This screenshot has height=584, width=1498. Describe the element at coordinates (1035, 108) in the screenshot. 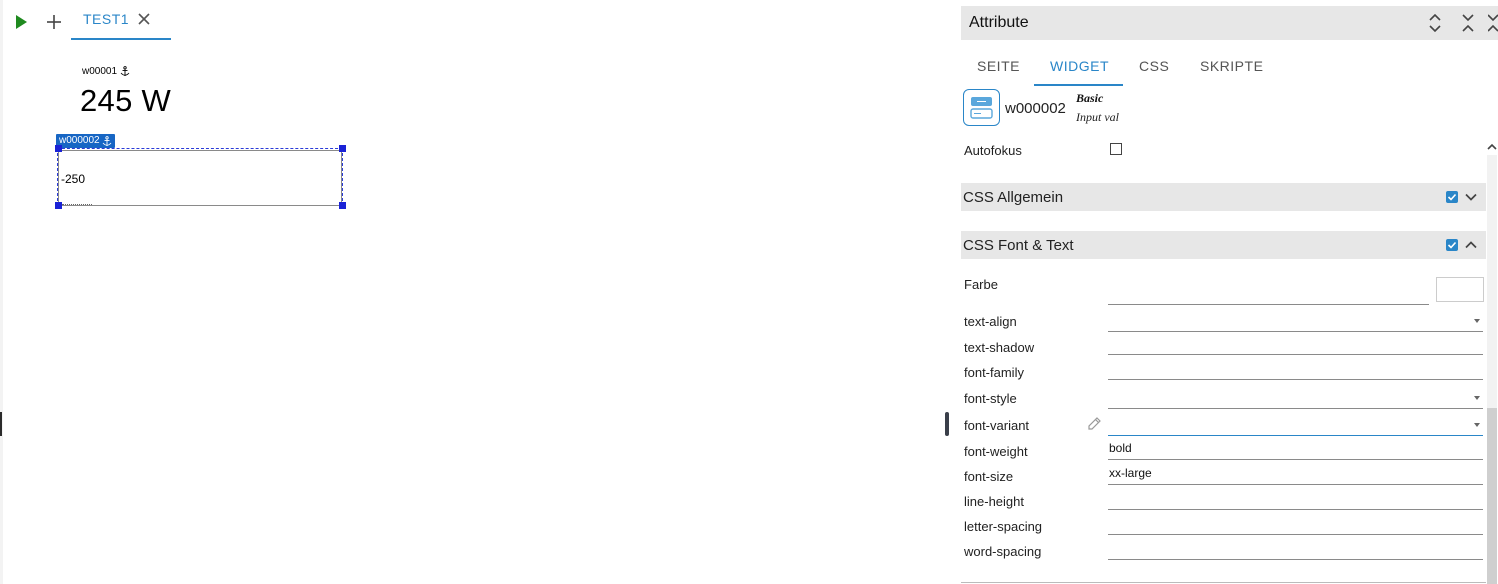

I see `widget-id: w000002` at that location.